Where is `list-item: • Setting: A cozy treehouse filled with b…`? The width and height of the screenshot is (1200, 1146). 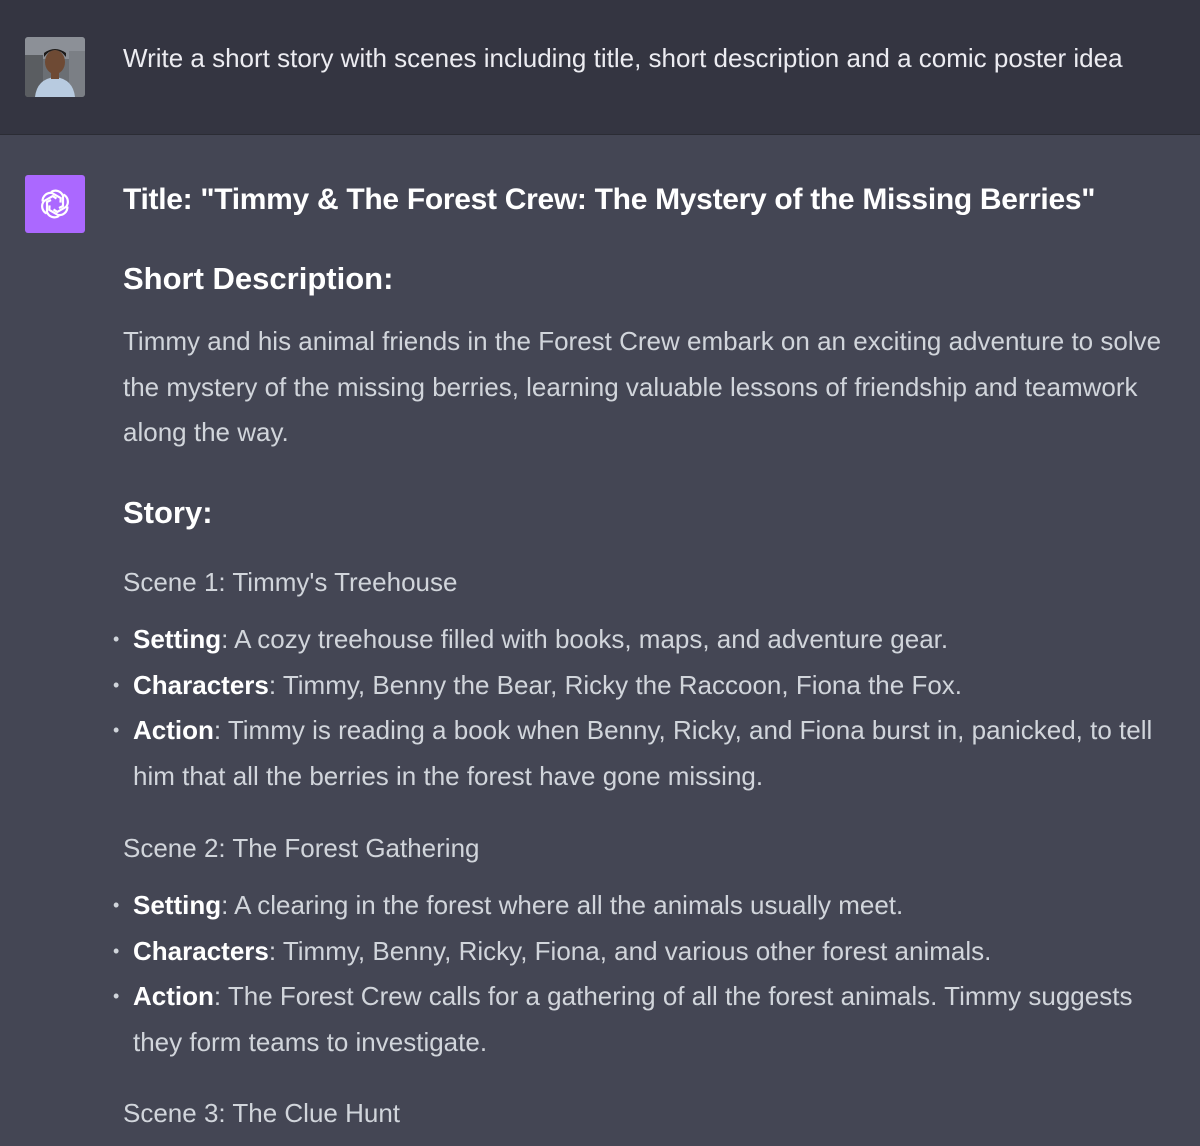 list-item: • Setting: A cozy treehouse filled with b… is located at coordinates (650, 640).